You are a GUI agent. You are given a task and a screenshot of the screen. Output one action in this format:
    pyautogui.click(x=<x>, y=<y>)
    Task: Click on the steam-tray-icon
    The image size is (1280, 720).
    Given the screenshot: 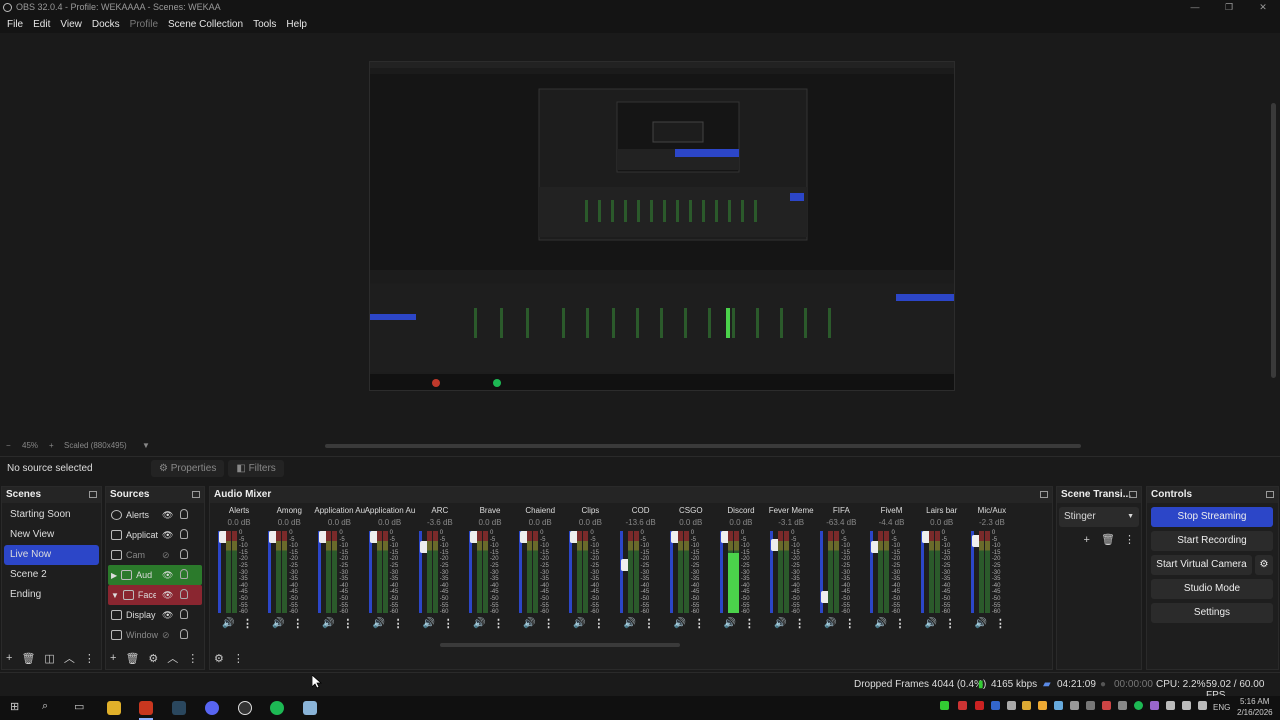 What is the action you would take?
    pyautogui.click(x=1058, y=705)
    